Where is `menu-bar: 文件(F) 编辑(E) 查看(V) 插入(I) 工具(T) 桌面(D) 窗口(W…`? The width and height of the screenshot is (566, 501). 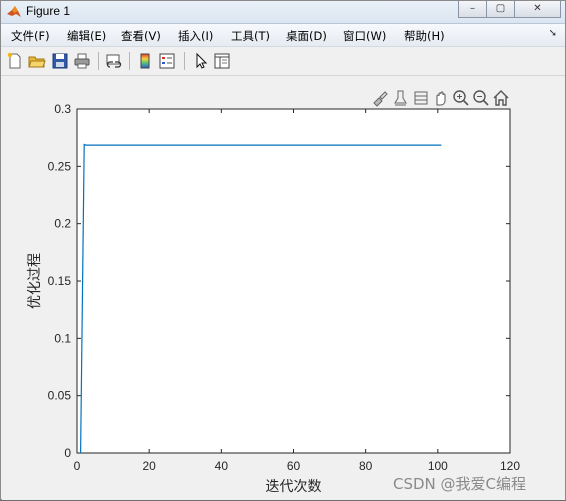
menu-bar: 文件(F) 编辑(E) 查看(V) 插入(I) 工具(T) 桌面(D) 窗口(W… is located at coordinates (283, 35).